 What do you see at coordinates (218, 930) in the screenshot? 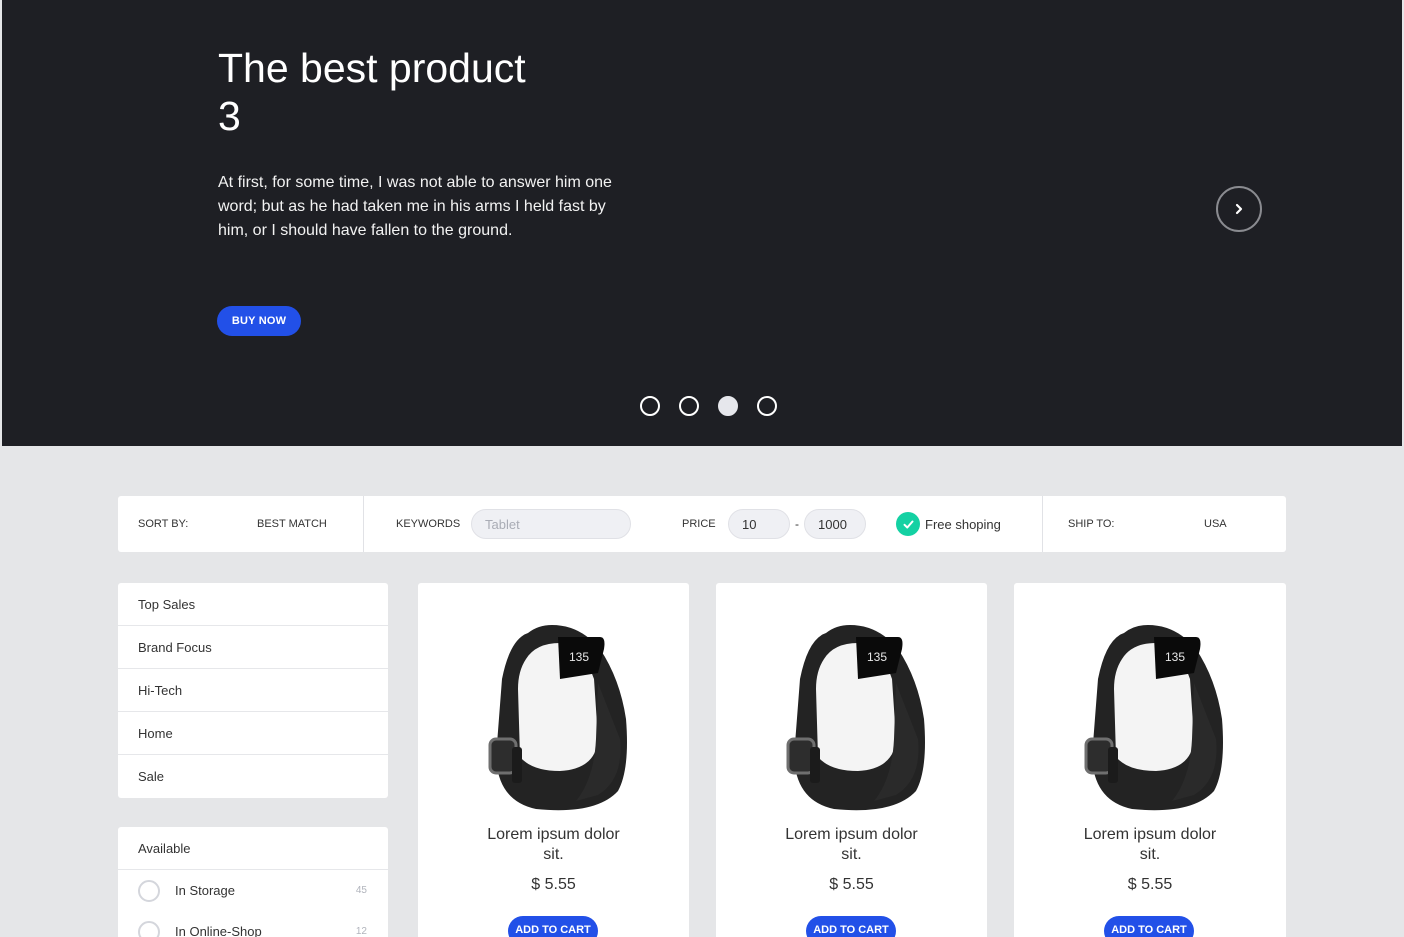
I see `availability-option-label: In Online-Shop` at bounding box center [218, 930].